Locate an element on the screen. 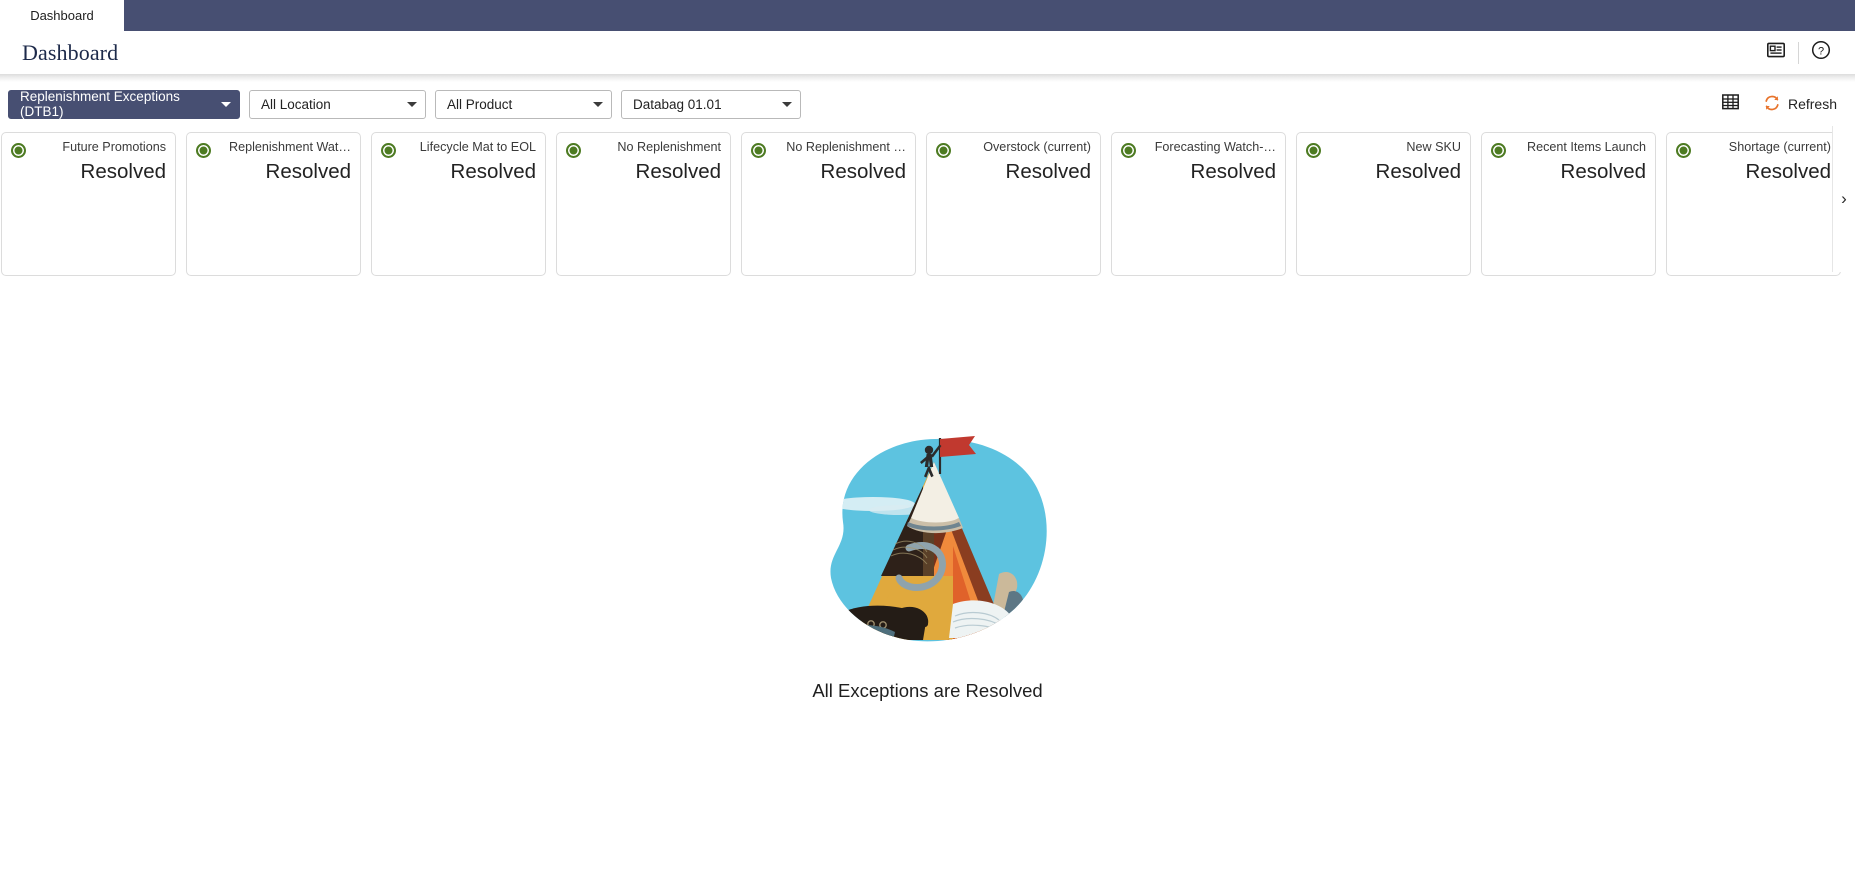  help-button: ? is located at coordinates (1821, 53).